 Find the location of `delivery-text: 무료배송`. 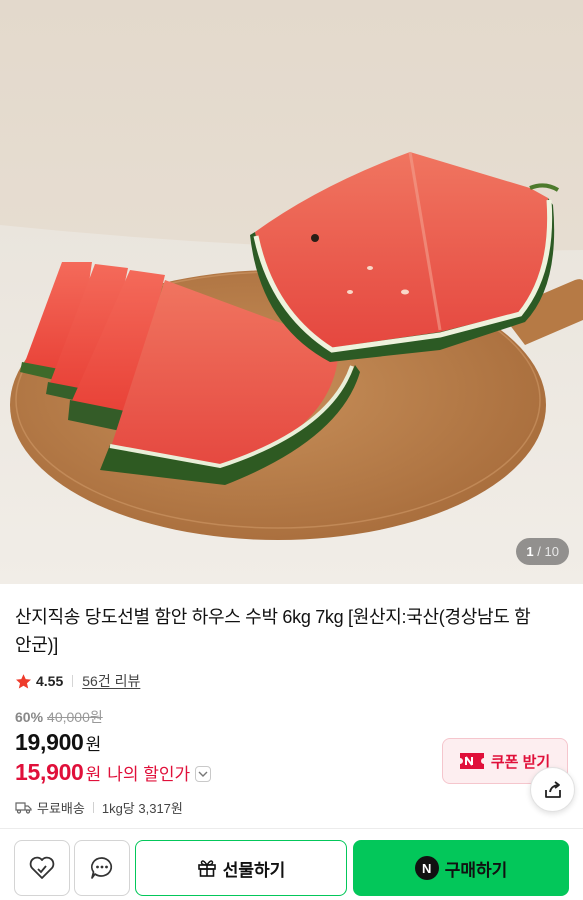

delivery-text: 무료배송 is located at coordinates (61, 808).